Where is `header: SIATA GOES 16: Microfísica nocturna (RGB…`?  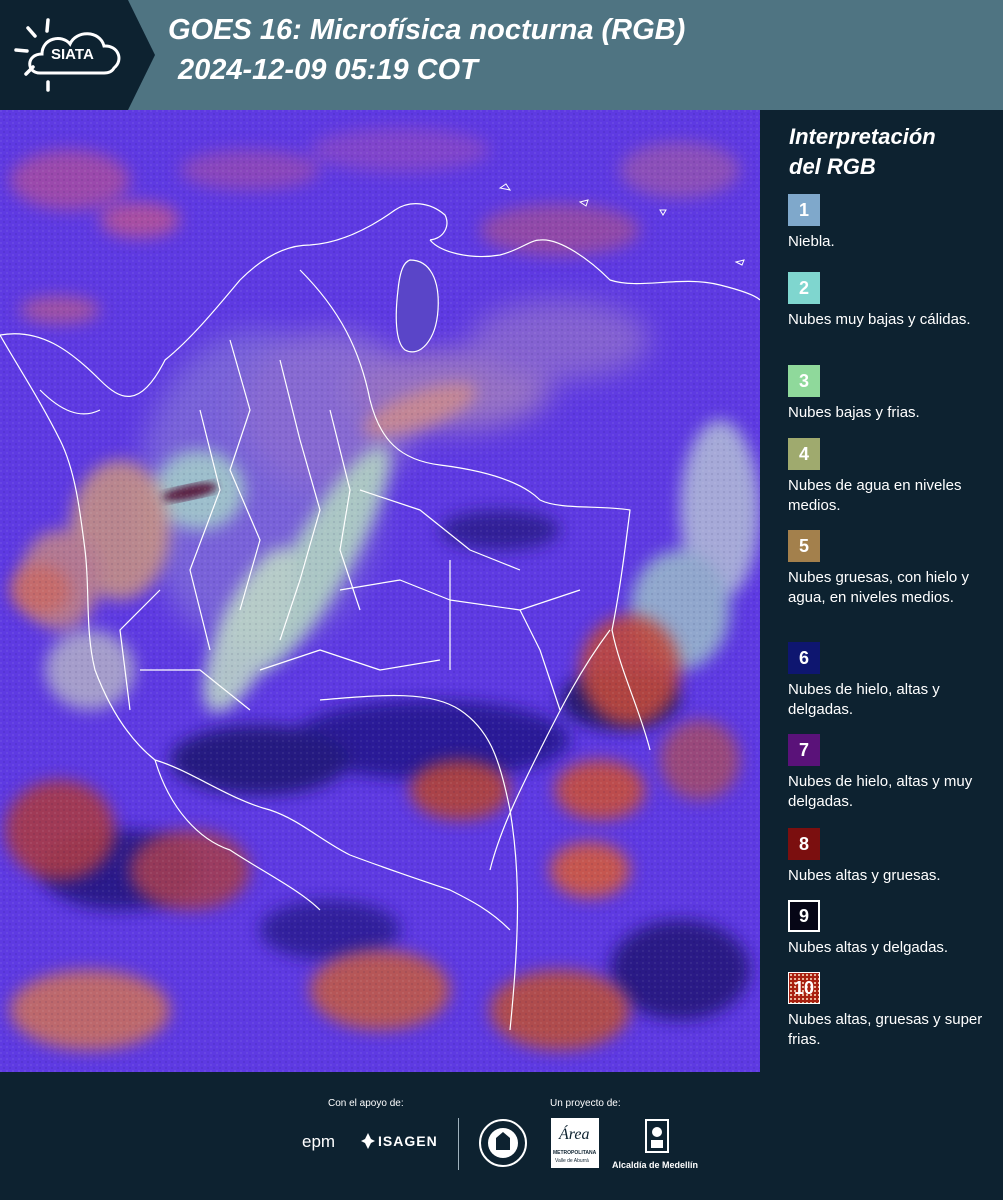
header: SIATA GOES 16: Microfísica nocturna (RGB… is located at coordinates (501, 55).